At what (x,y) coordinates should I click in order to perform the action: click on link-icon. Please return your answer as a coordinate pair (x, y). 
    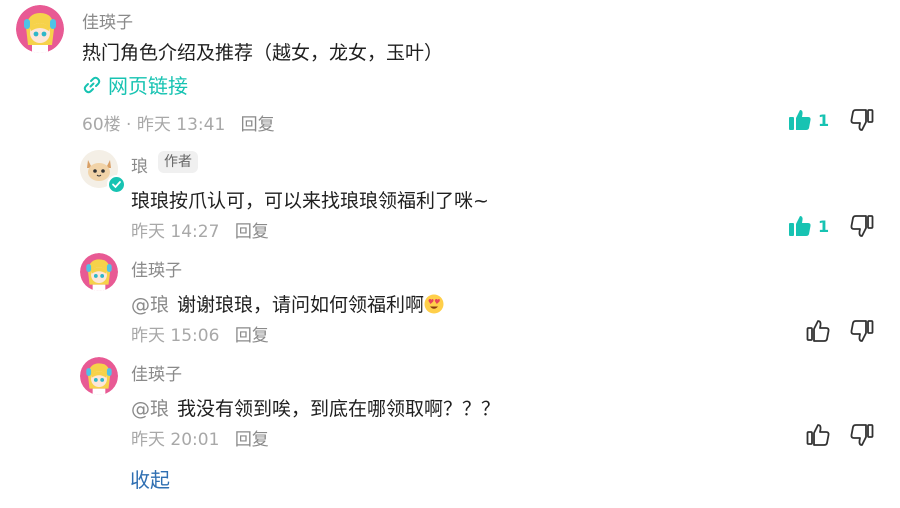
    Looking at the image, I should click on (92, 84).